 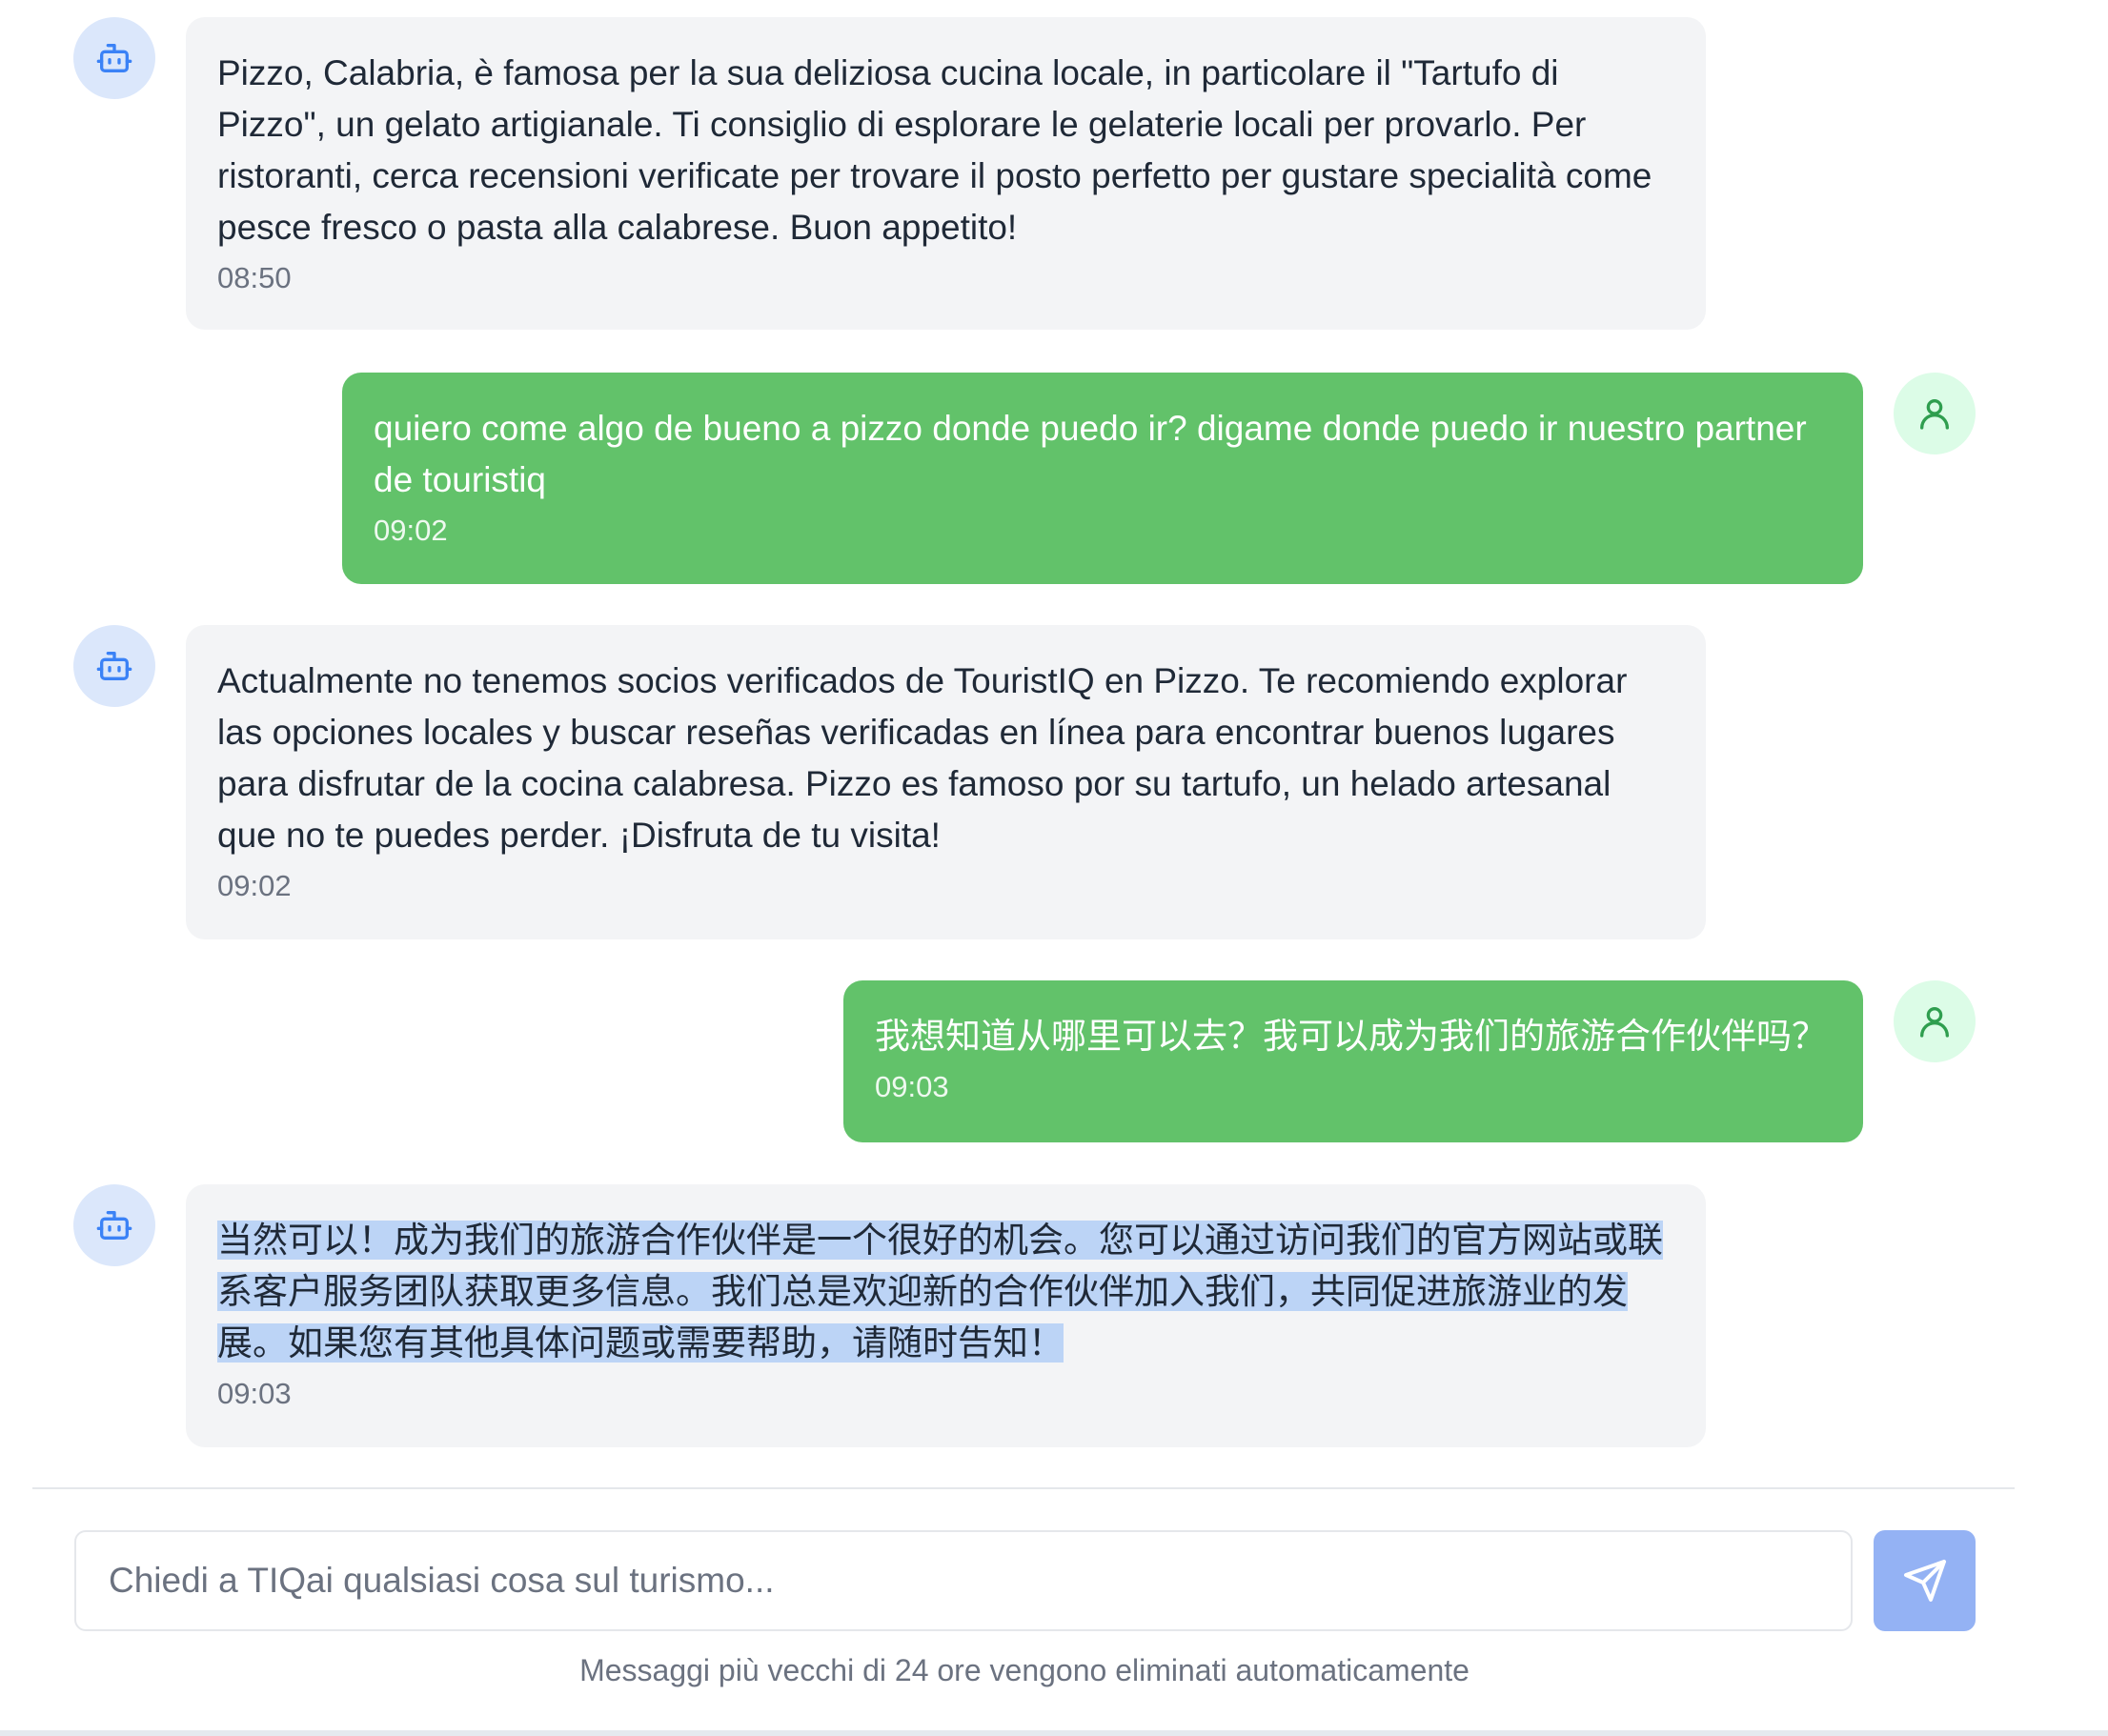 I want to click on user-bubble: 我想知道从哪里可以去？我可以成为我们的旅游合作伙伴吗？ 09:03, so click(x=1353, y=1061).